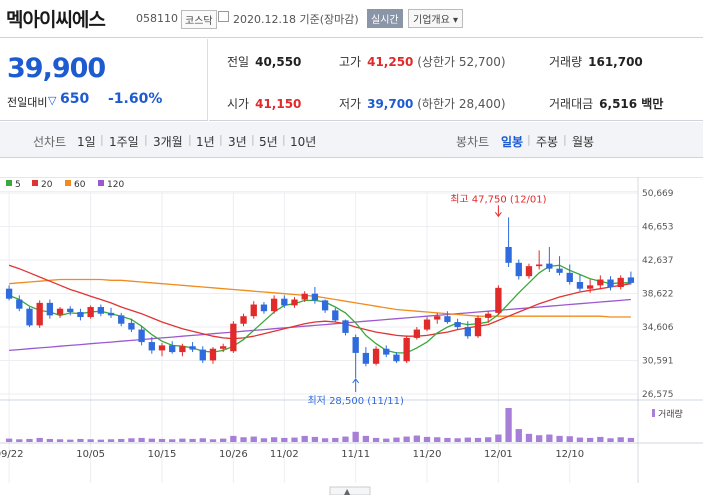 Image resolution: width=703 pixels, height=495 pixels. Describe the element at coordinates (350, 62) in the screenshot. I see `high-label: 고가` at that location.